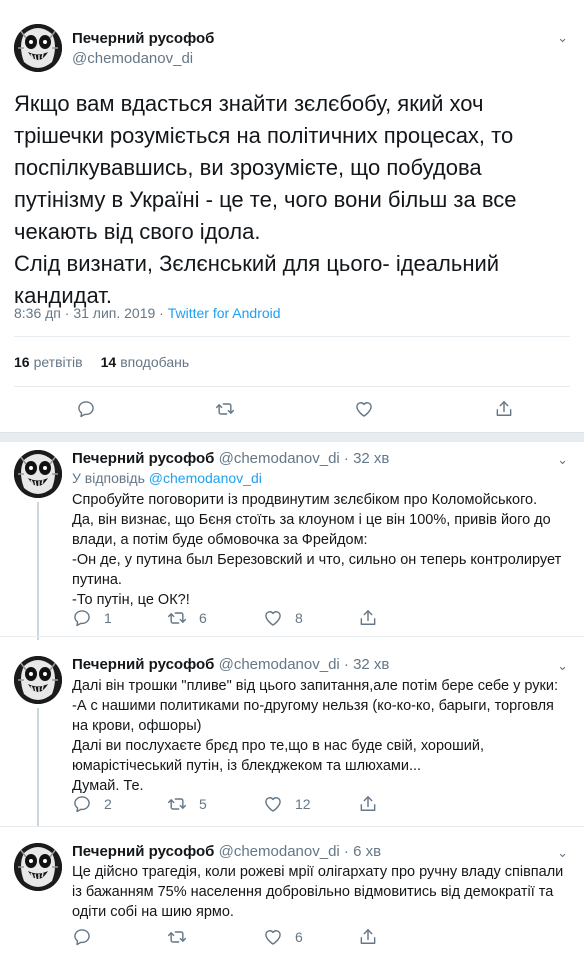 This screenshot has height=960, width=584. What do you see at coordinates (292, 437) in the screenshot?
I see `section-separator` at bounding box center [292, 437].